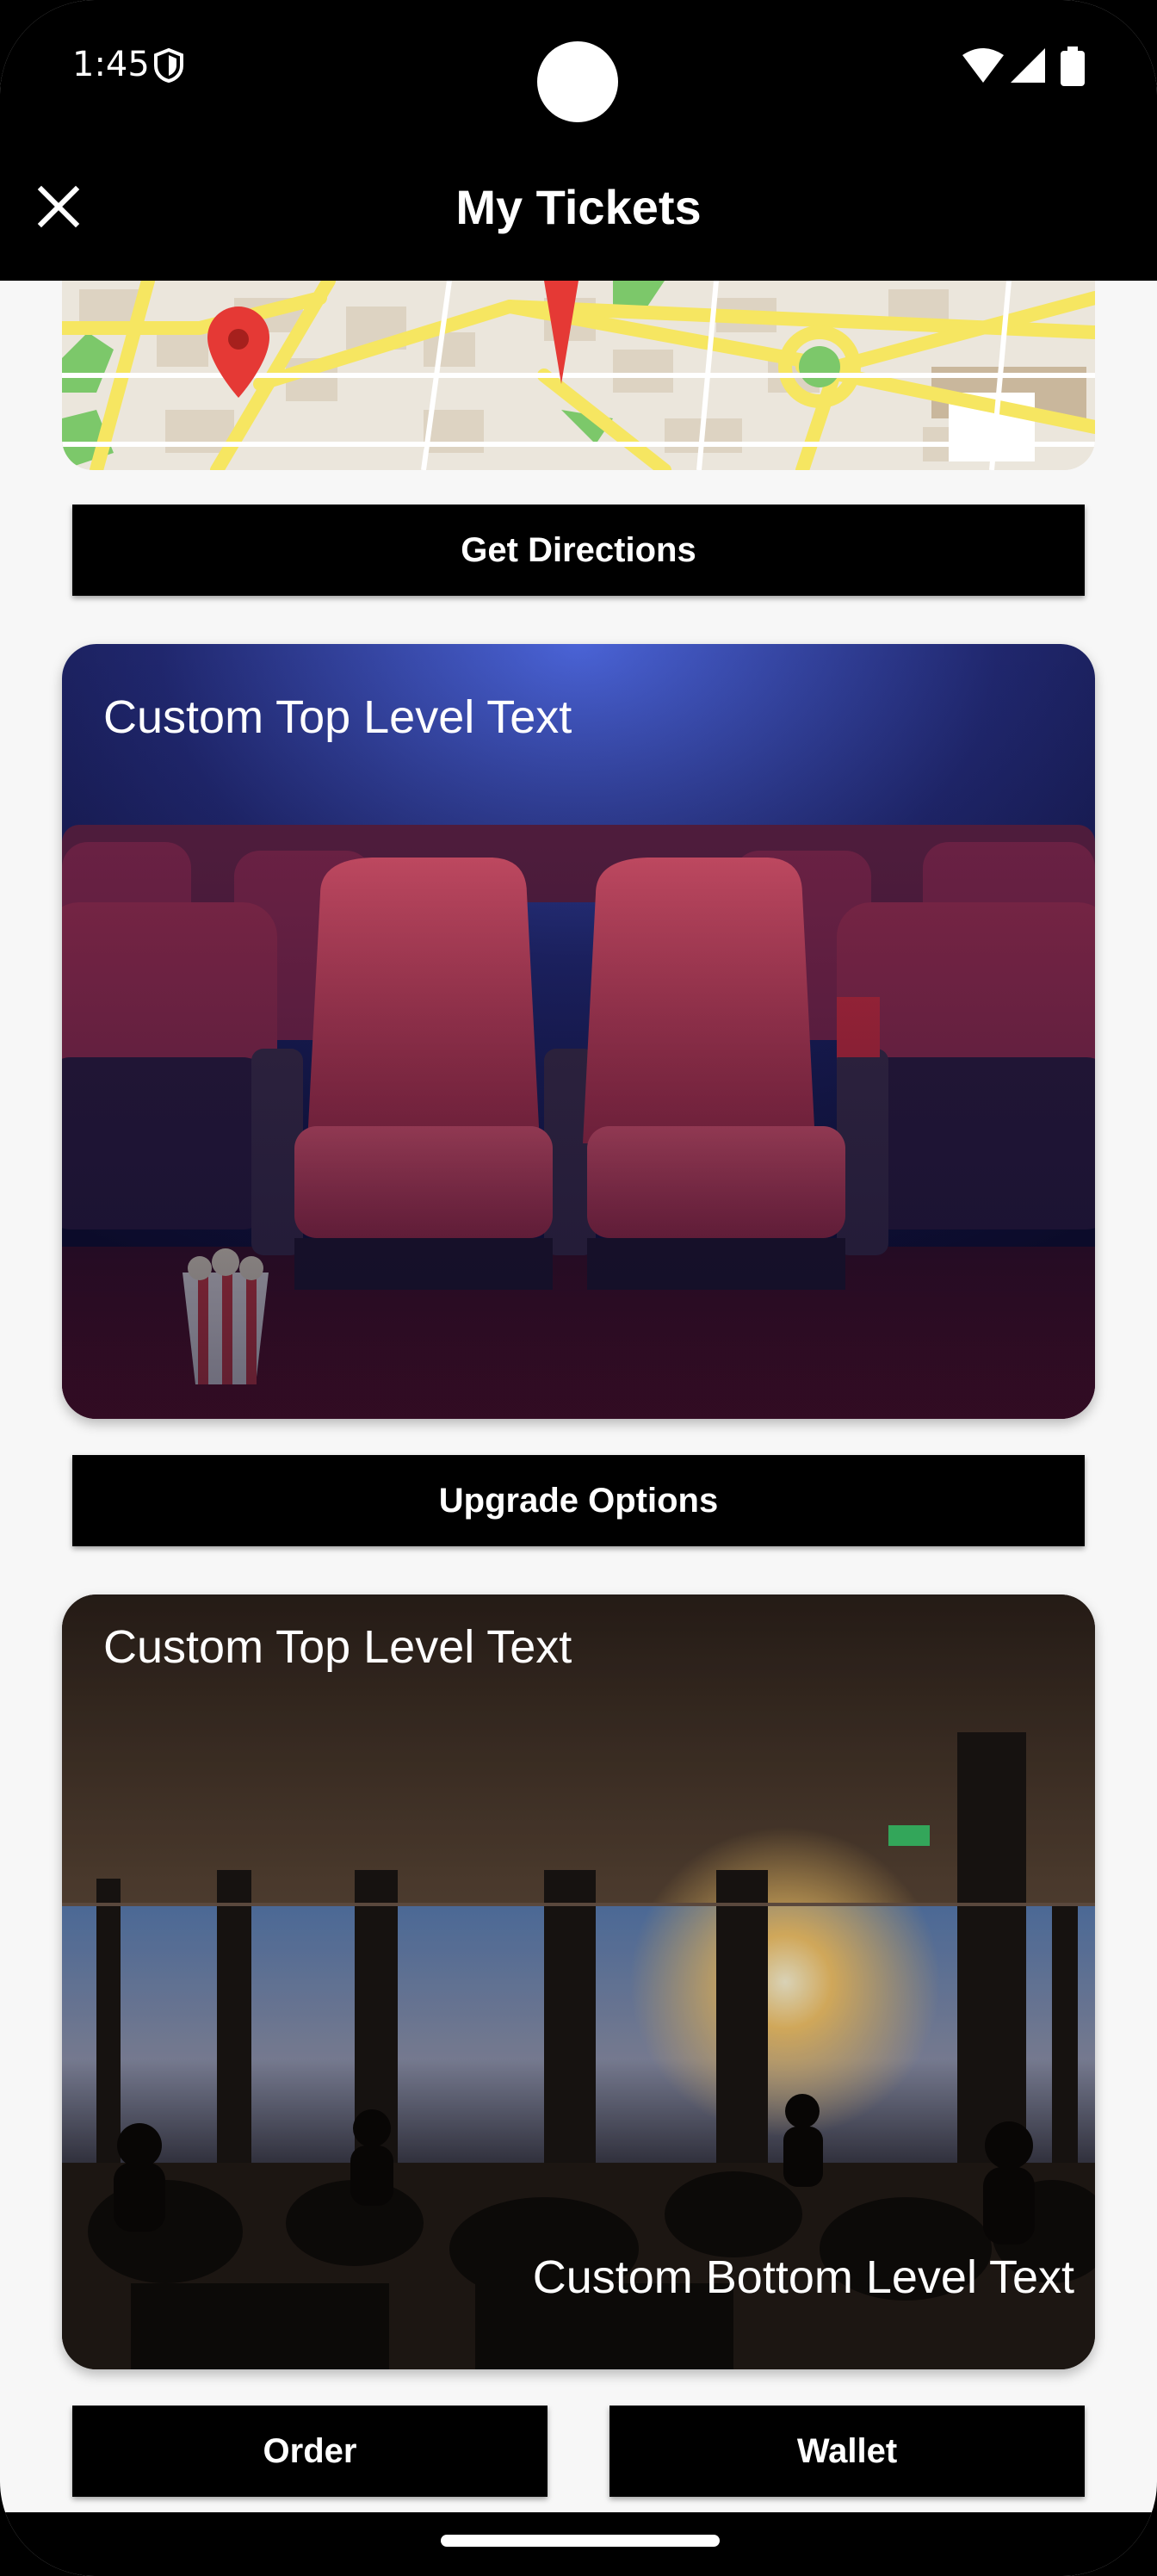 This screenshot has width=1157, height=2576. I want to click on upgrade-options-button: Upgrade Options, so click(579, 1501).